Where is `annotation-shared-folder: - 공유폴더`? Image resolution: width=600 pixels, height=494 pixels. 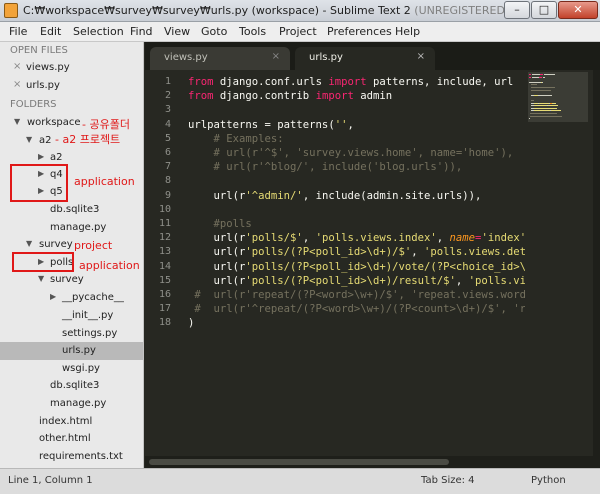
annotation-shared-folder: - 공유폴더 is located at coordinates (106, 124).